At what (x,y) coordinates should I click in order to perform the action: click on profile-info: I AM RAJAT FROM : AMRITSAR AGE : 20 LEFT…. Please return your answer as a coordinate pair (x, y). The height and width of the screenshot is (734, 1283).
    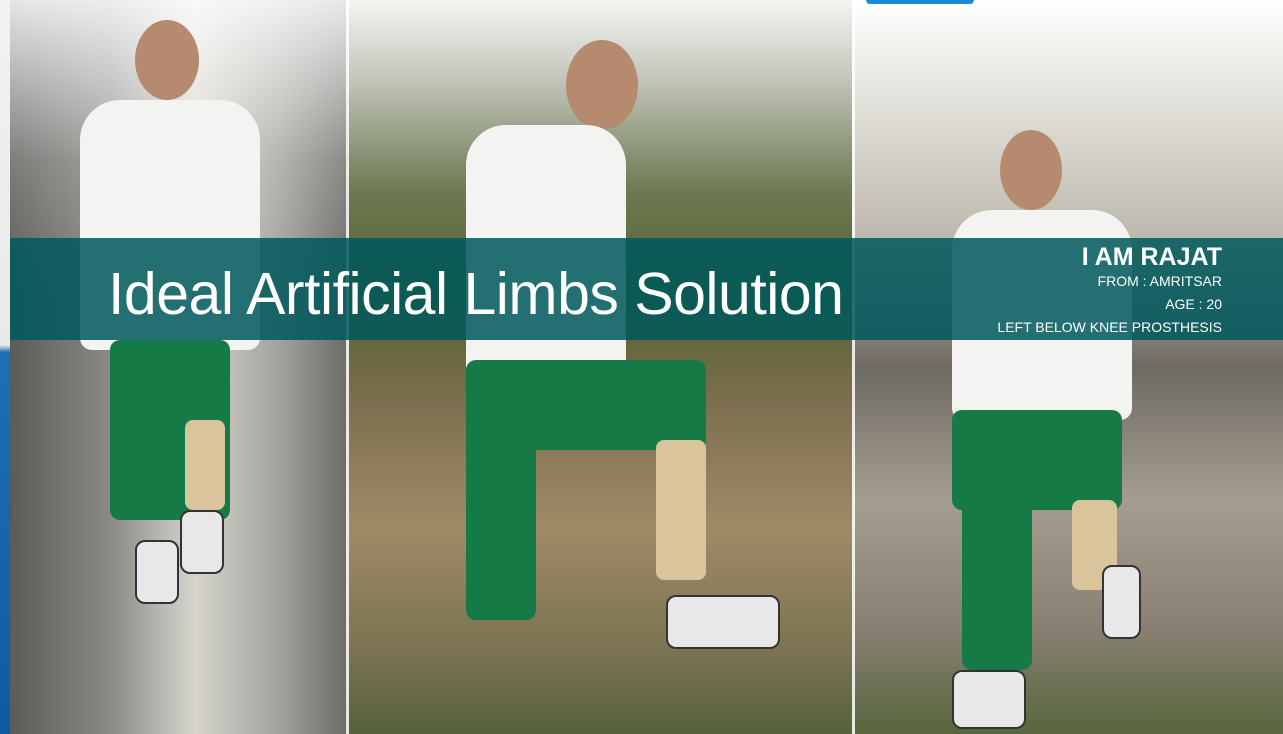
    Looking at the image, I should click on (1109, 291).